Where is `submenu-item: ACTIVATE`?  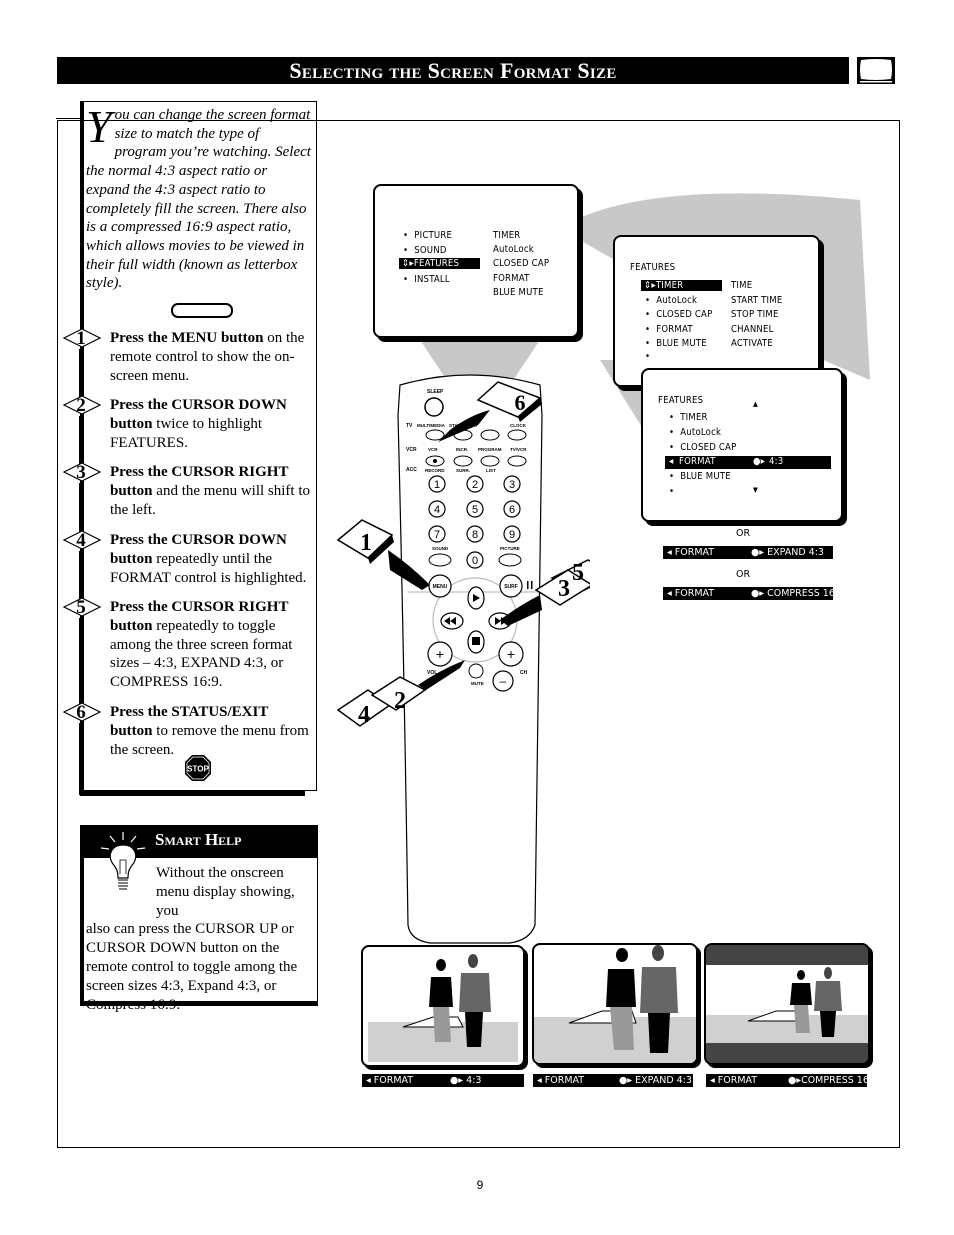 submenu-item: ACTIVATE is located at coordinates (752, 343).